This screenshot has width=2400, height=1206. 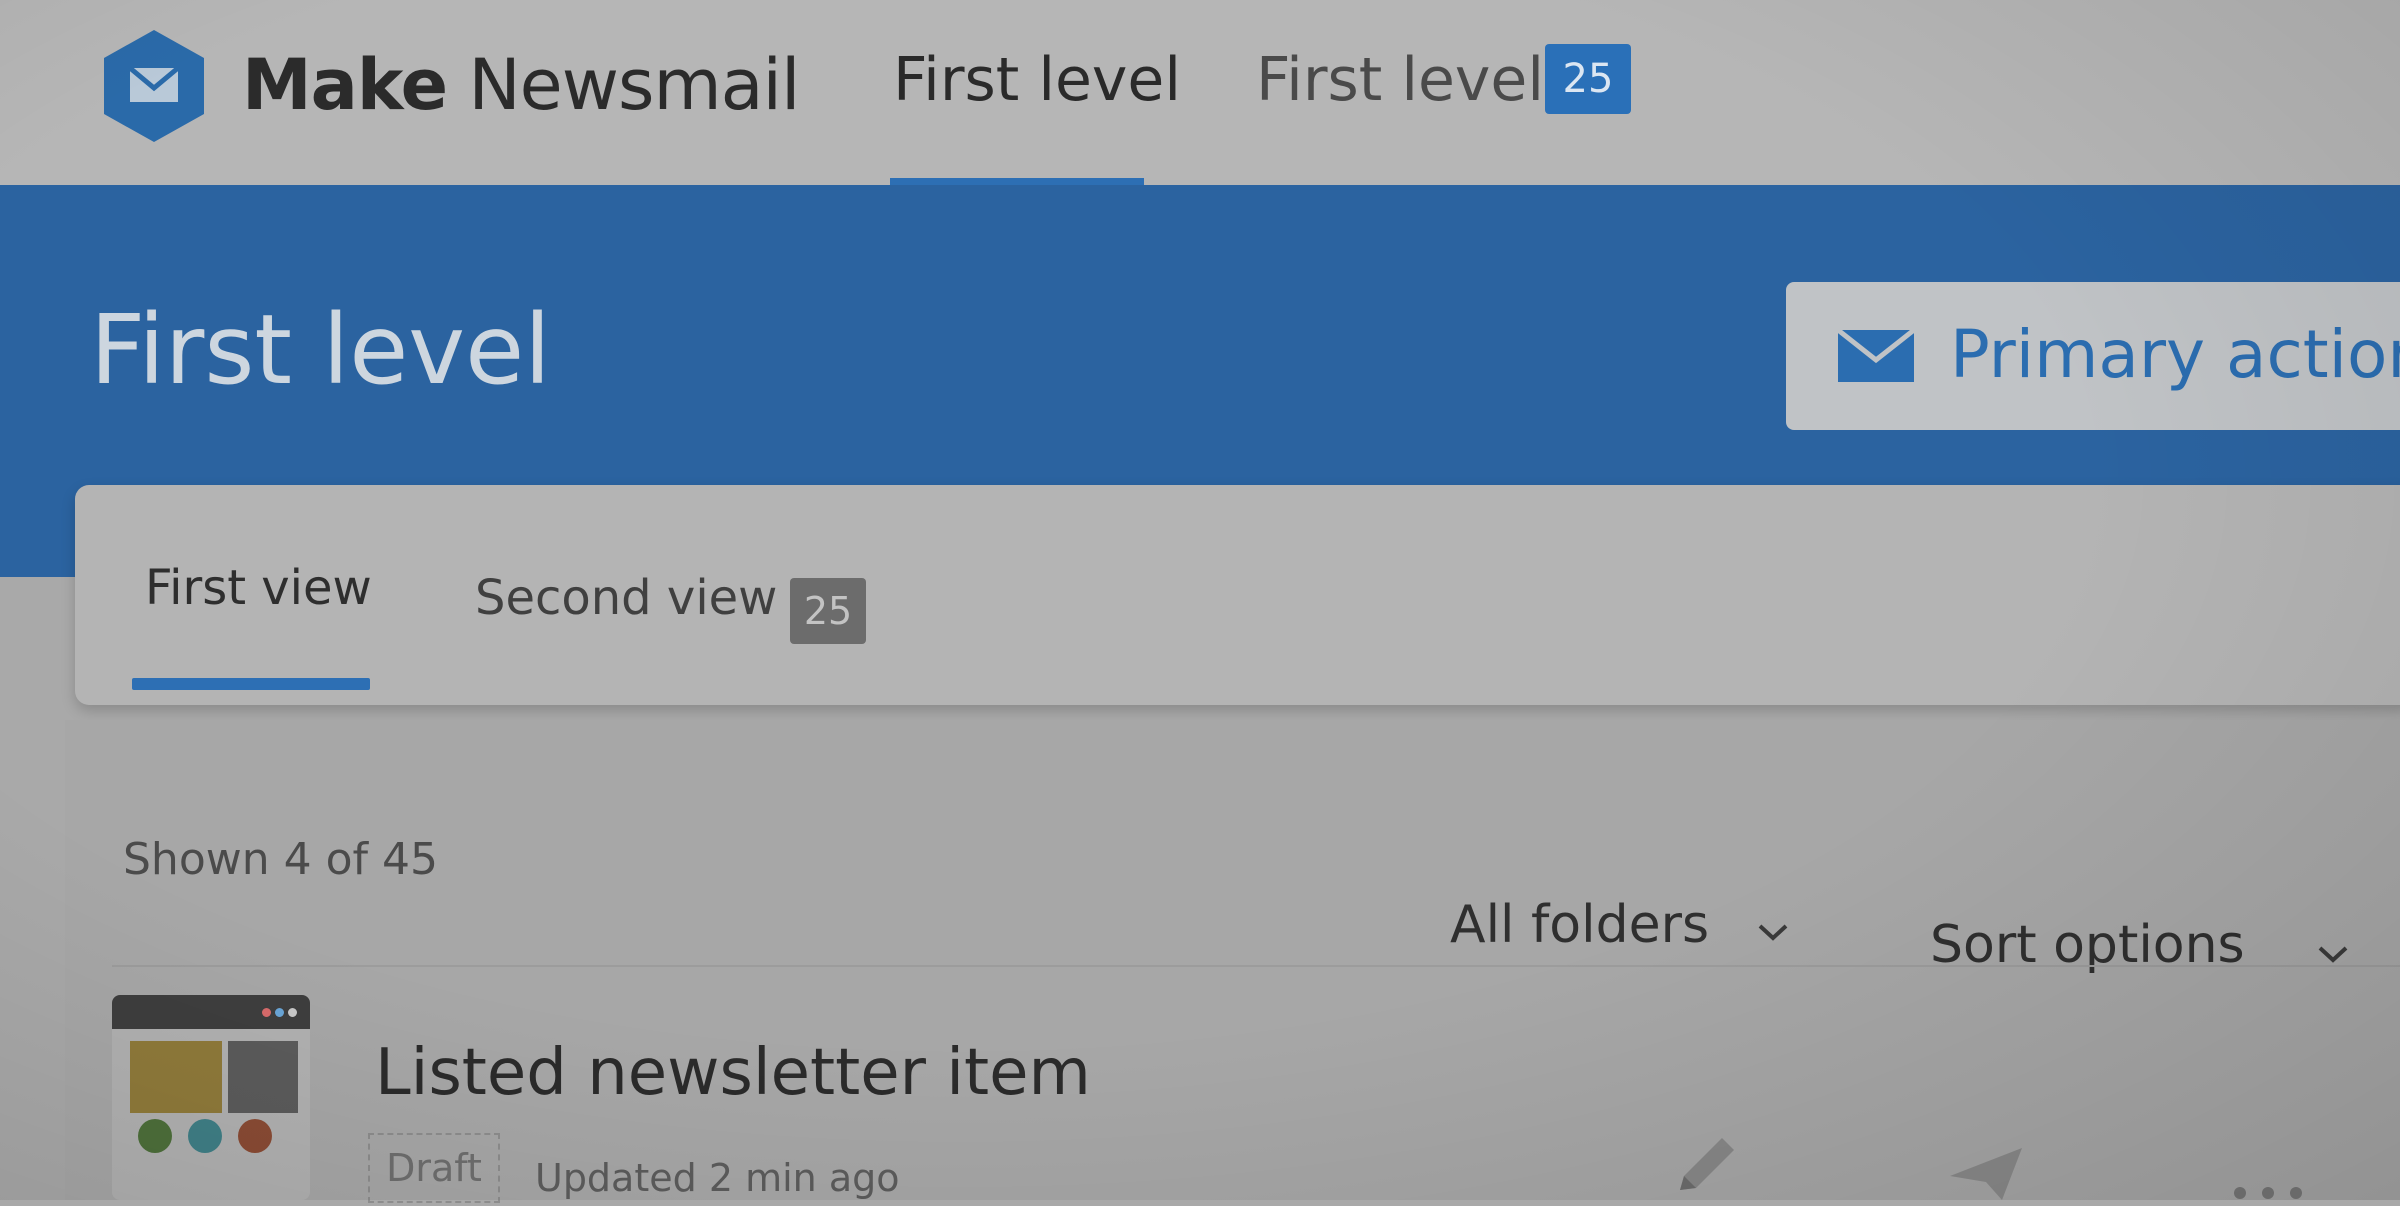 I want to click on nav-count-badge: 25, so click(x=1588, y=79).